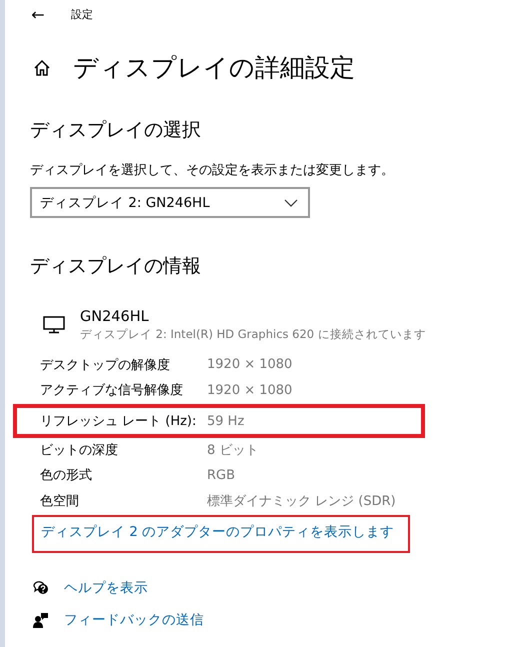  Describe the element at coordinates (54, 325) in the screenshot. I see `monitor-icon` at that location.